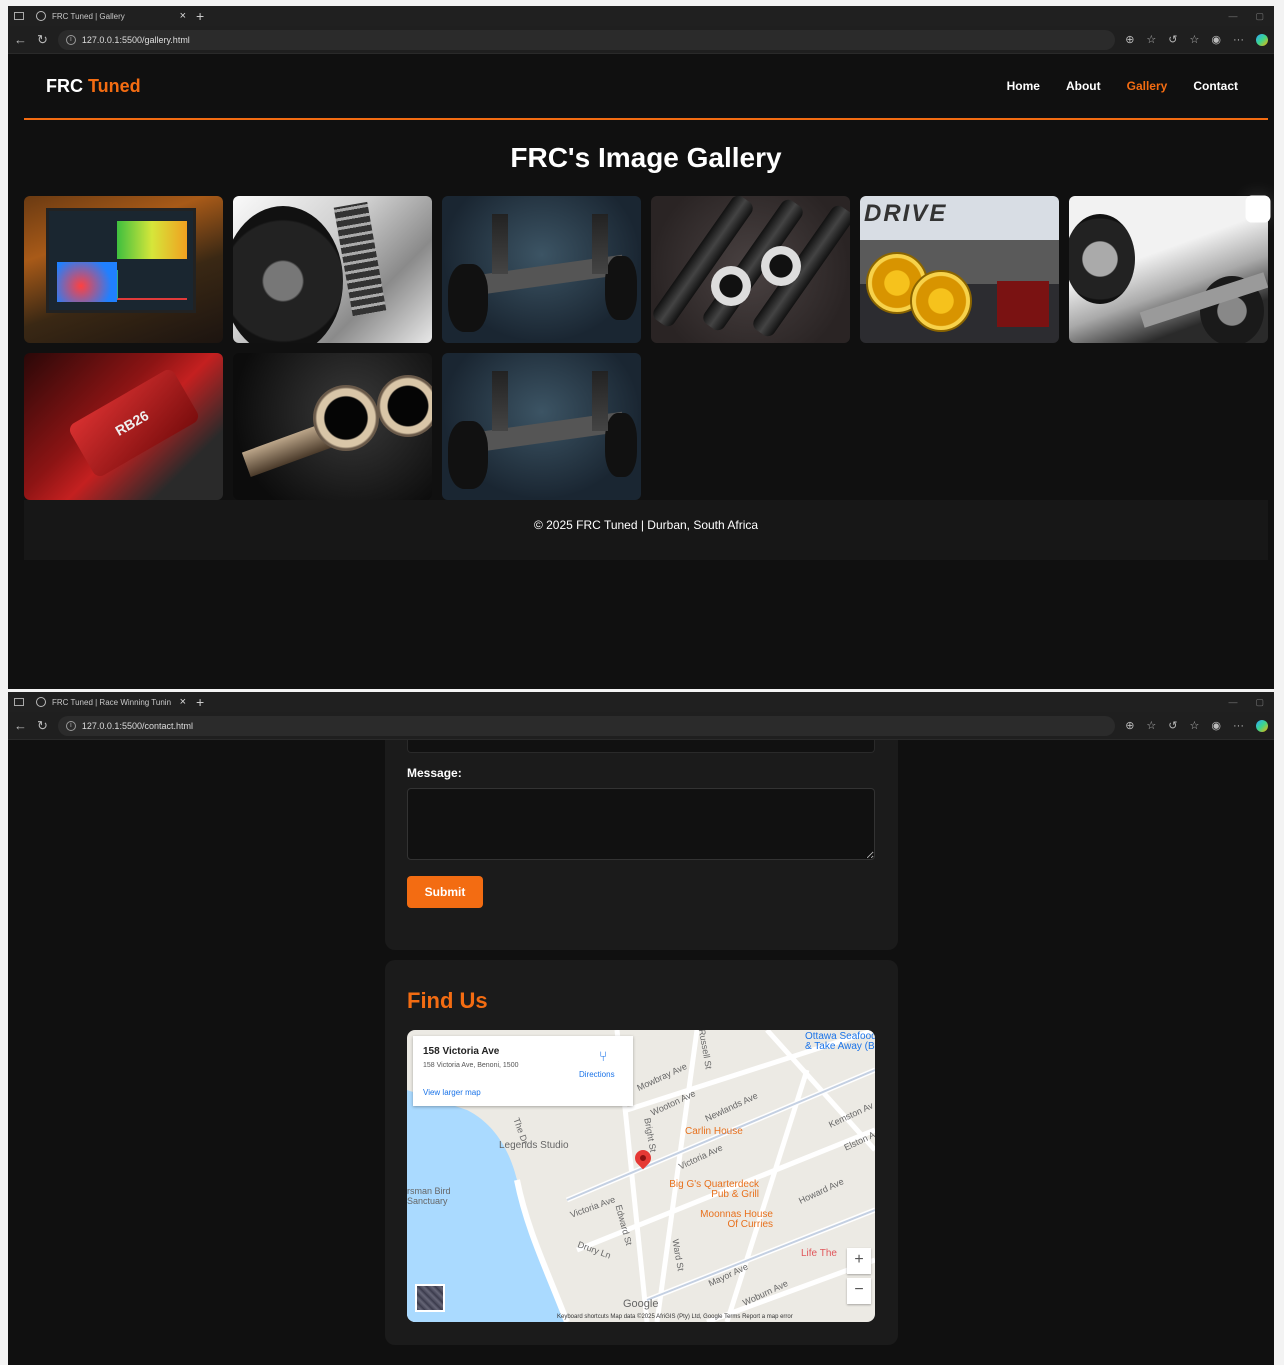  Describe the element at coordinates (137, 725) in the screenshot. I see `url-text: 127.0.0.1:5500/contact.html` at that location.